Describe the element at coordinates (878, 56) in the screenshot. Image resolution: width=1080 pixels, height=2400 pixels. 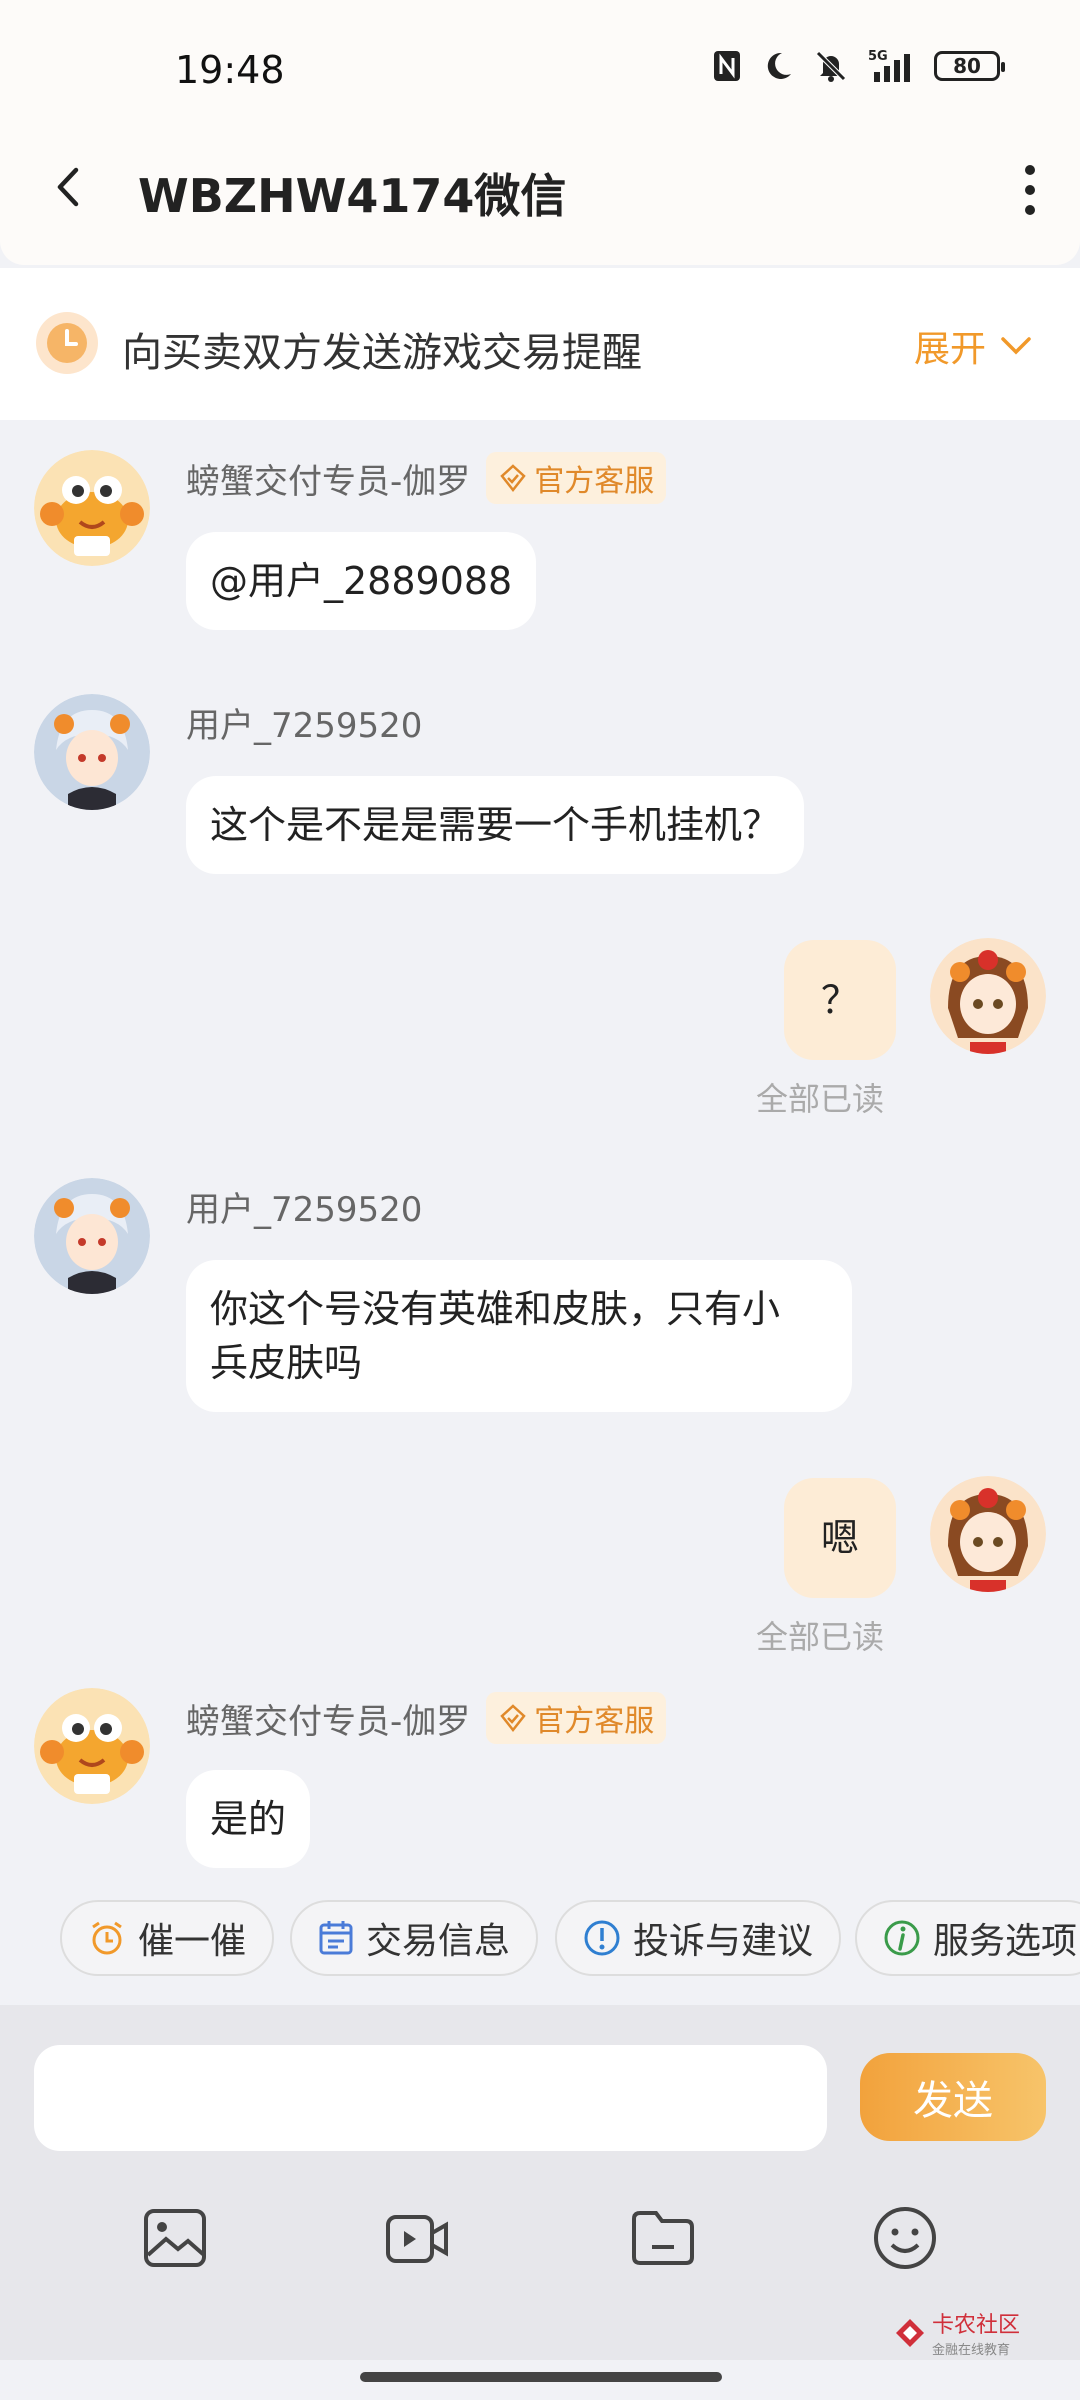
I see `svg-text: 5G` at that location.